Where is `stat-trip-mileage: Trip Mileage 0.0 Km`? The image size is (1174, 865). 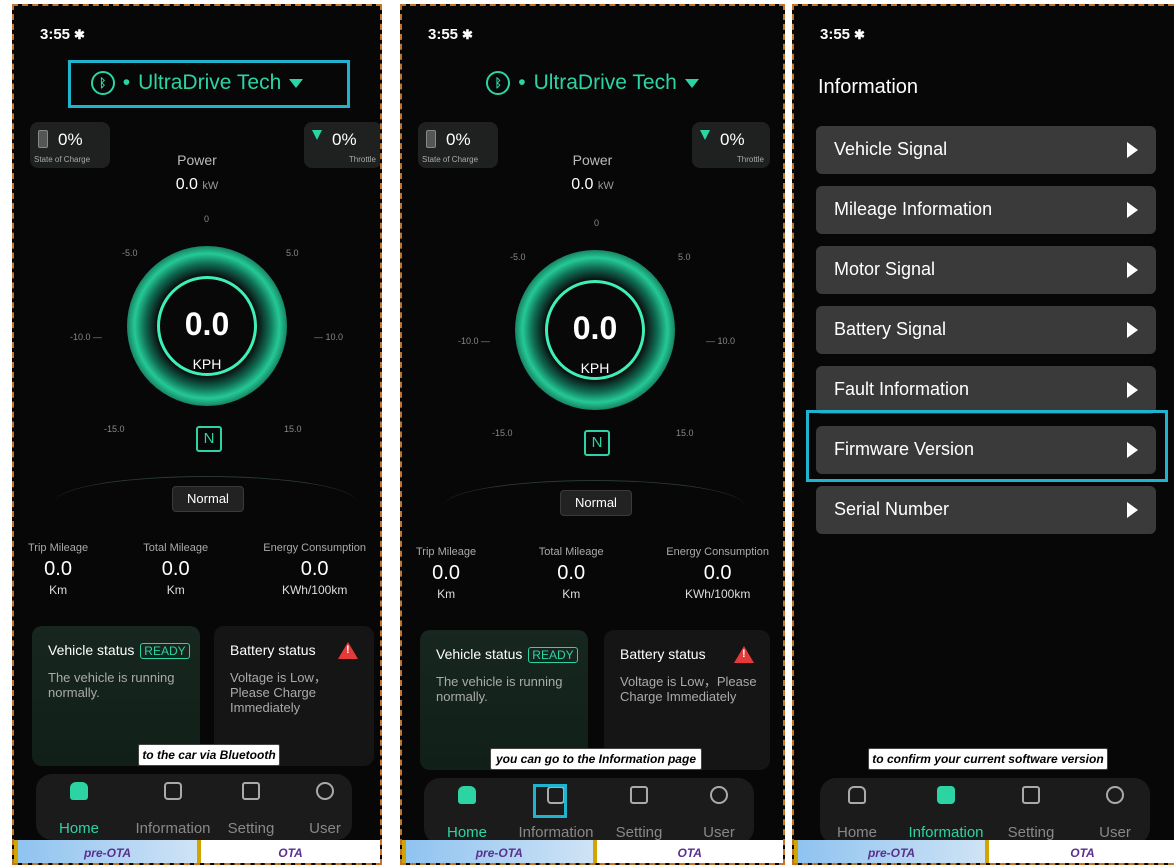
stat-trip-mileage: Trip Mileage 0.0 Km is located at coordinates (58, 569).